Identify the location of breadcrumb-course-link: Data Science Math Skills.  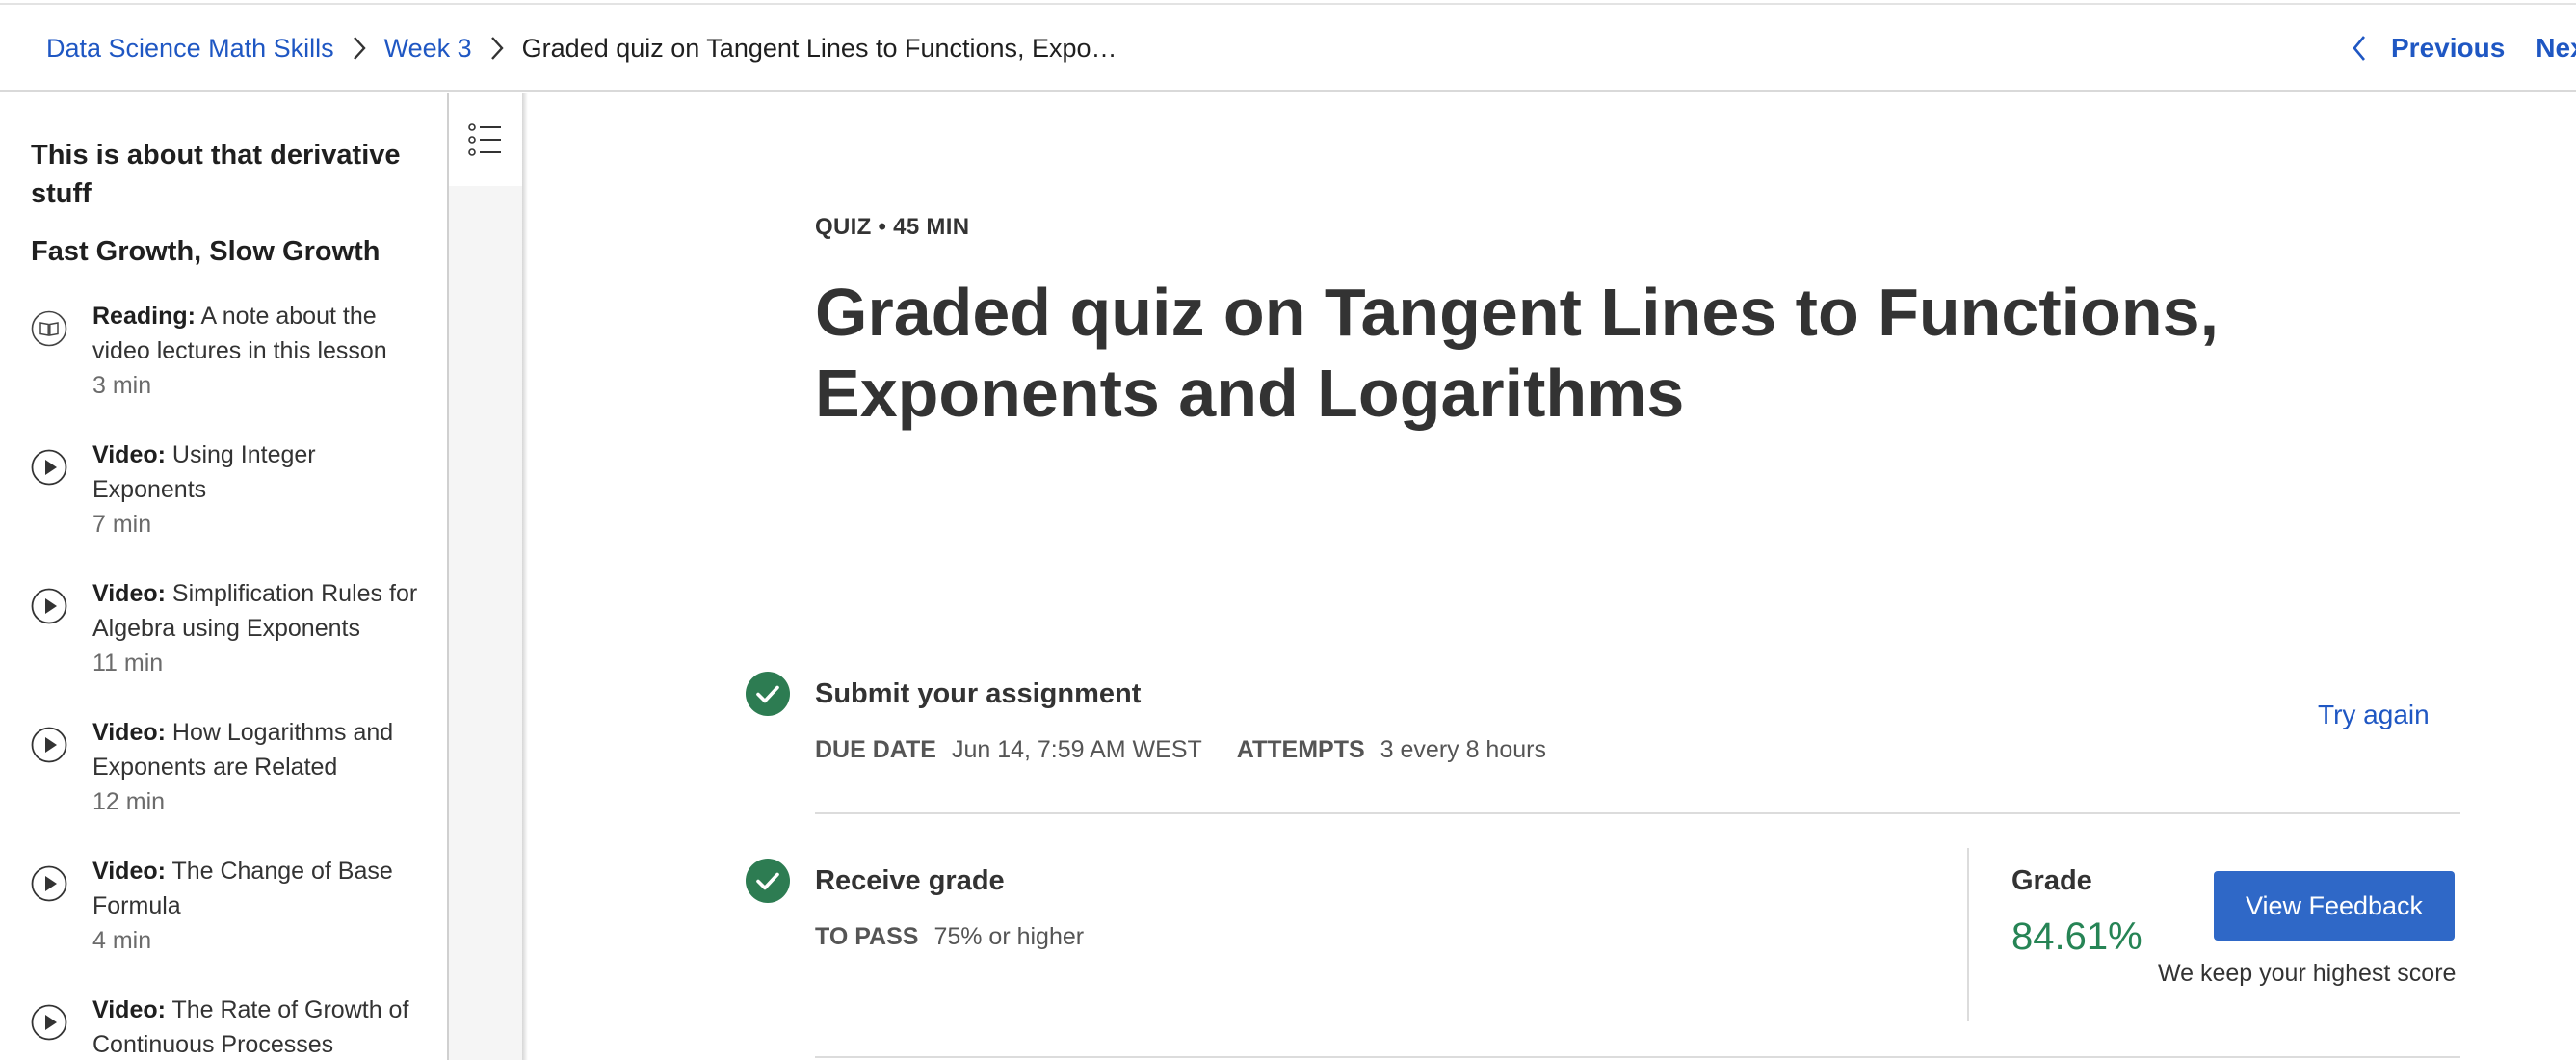
(190, 49).